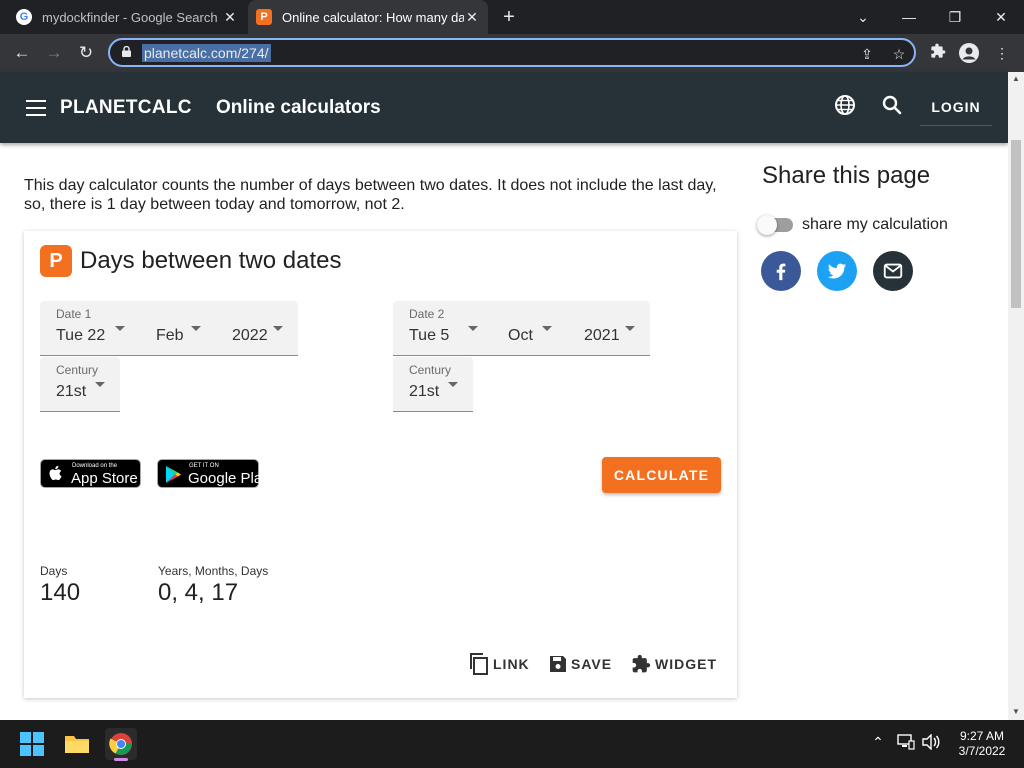 This screenshot has width=1024, height=768. What do you see at coordinates (956, 107) in the screenshot?
I see `login-button: LOGIN` at bounding box center [956, 107].